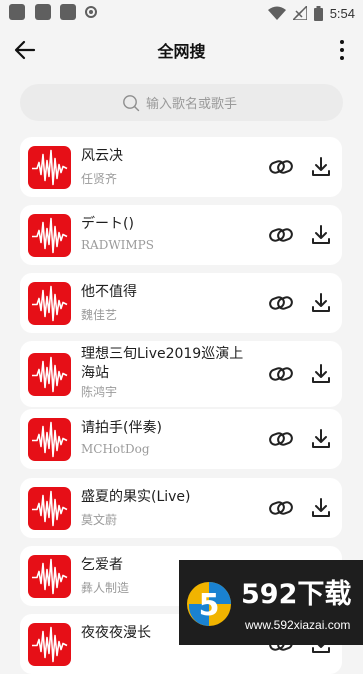  Describe the element at coordinates (162, 363) in the screenshot. I see `song-title: 理想三旬Live2019巡演上海站` at that location.